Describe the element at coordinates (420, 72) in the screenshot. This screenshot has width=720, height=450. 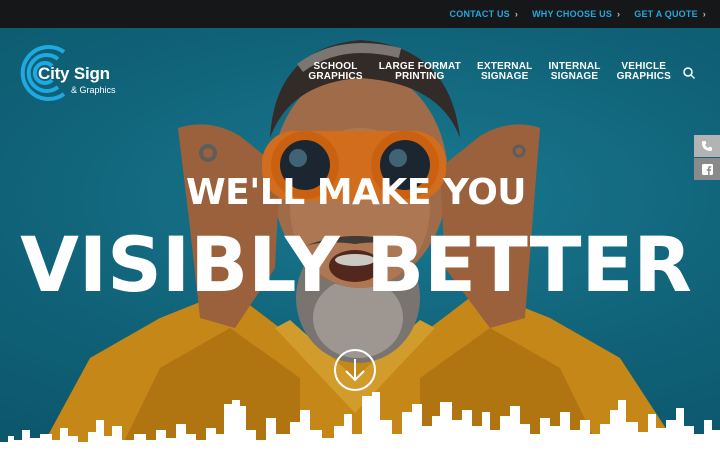
I see `nav-item-large-format-printing: LARGE FORMAT PRINTING` at that location.